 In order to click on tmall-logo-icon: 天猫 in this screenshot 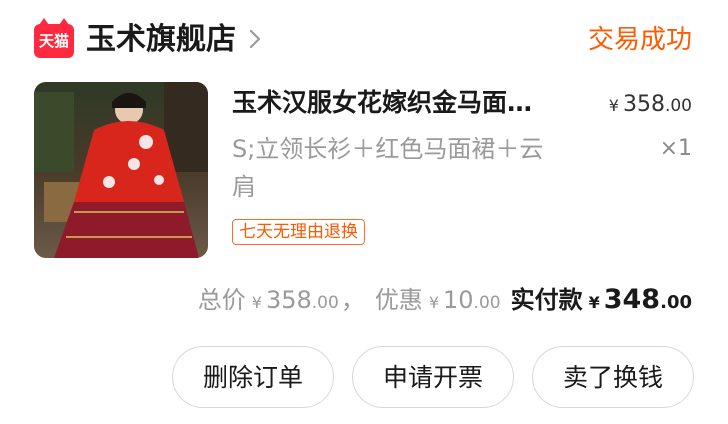, I will do `click(54, 38)`.